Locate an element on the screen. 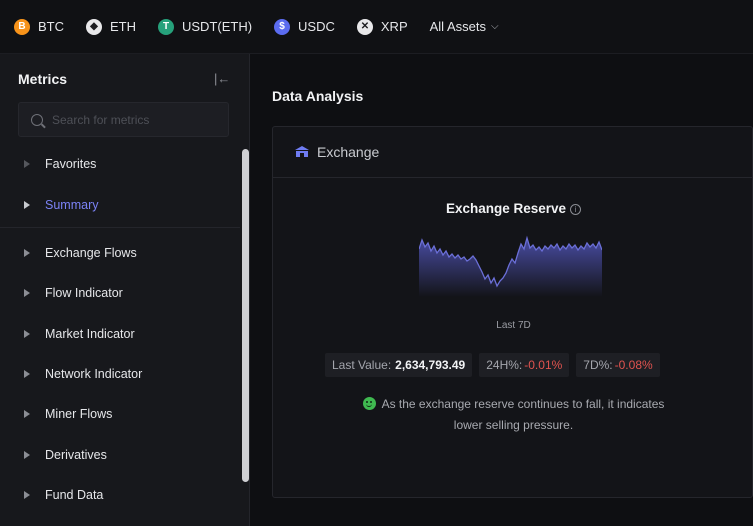 This screenshot has width=753, height=526. sidebar-item-label: Summary is located at coordinates (72, 205).